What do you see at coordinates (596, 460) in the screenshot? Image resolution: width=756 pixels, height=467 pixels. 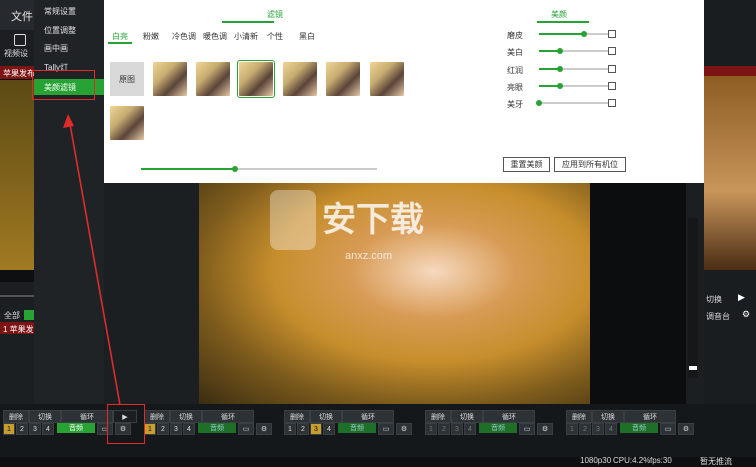 I see `status-resolution: 1080p30` at bounding box center [596, 460].